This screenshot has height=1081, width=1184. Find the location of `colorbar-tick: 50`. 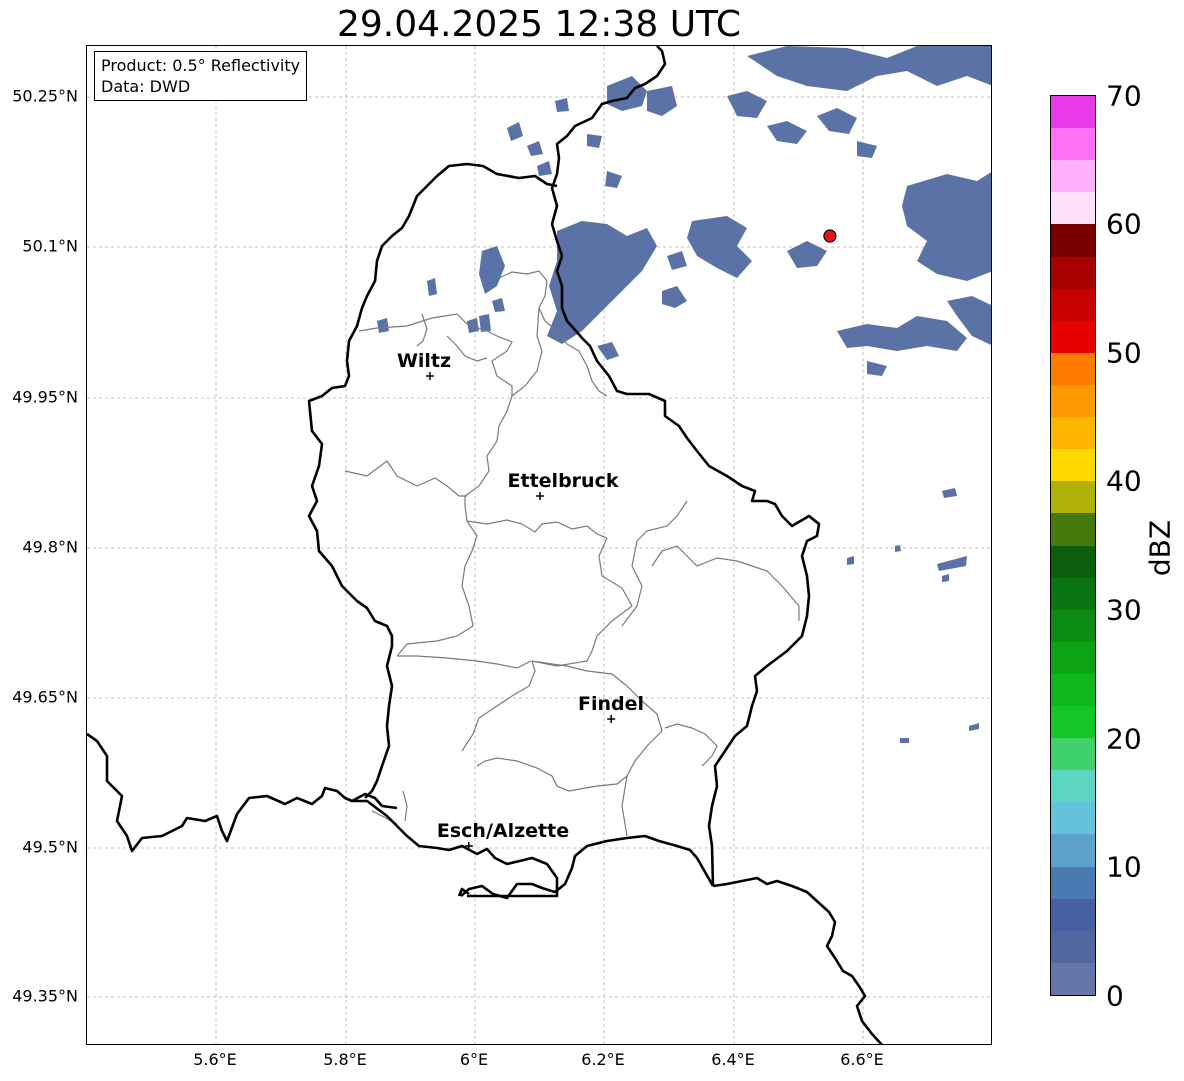

colorbar-tick: 50 is located at coordinates (1124, 353).